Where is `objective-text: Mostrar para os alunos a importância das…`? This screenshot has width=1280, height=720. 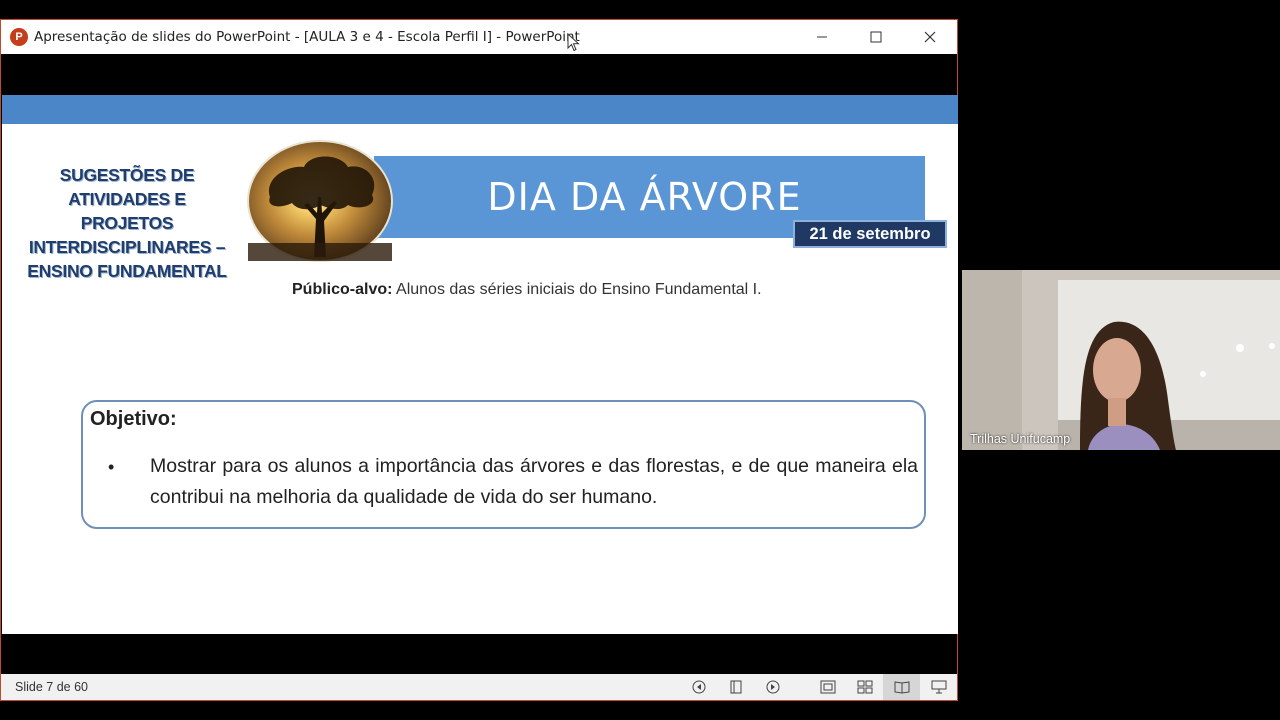
objective-text: Mostrar para os alunos a importância das… is located at coordinates (534, 481).